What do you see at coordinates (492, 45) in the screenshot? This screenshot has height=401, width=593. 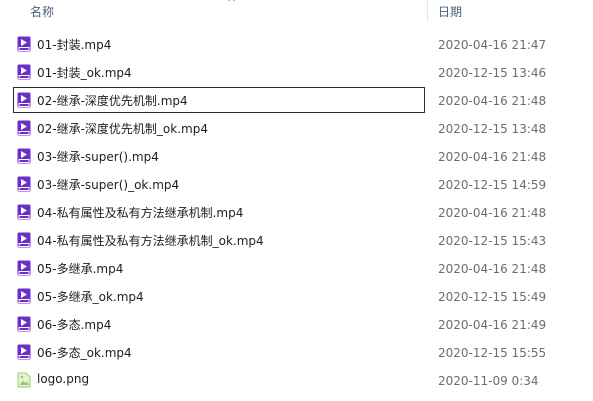 I see `file-date: 2020-04-16 21:47` at bounding box center [492, 45].